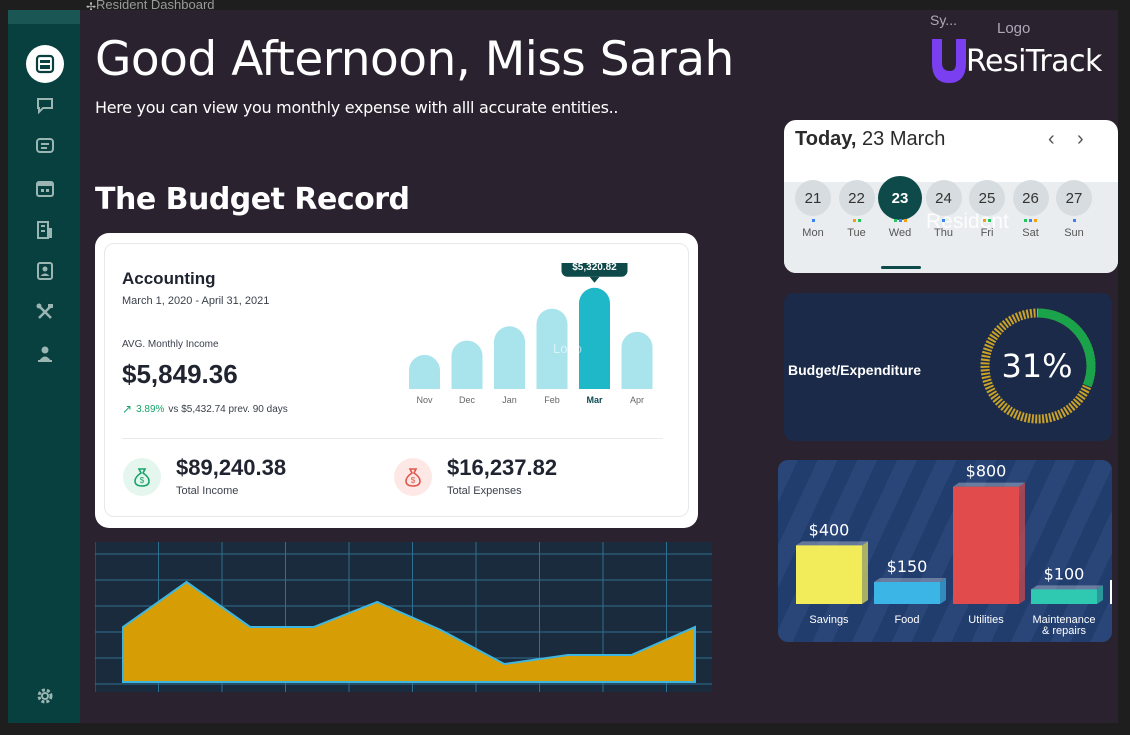  I want to click on calendar-day: 25, so click(987, 198).